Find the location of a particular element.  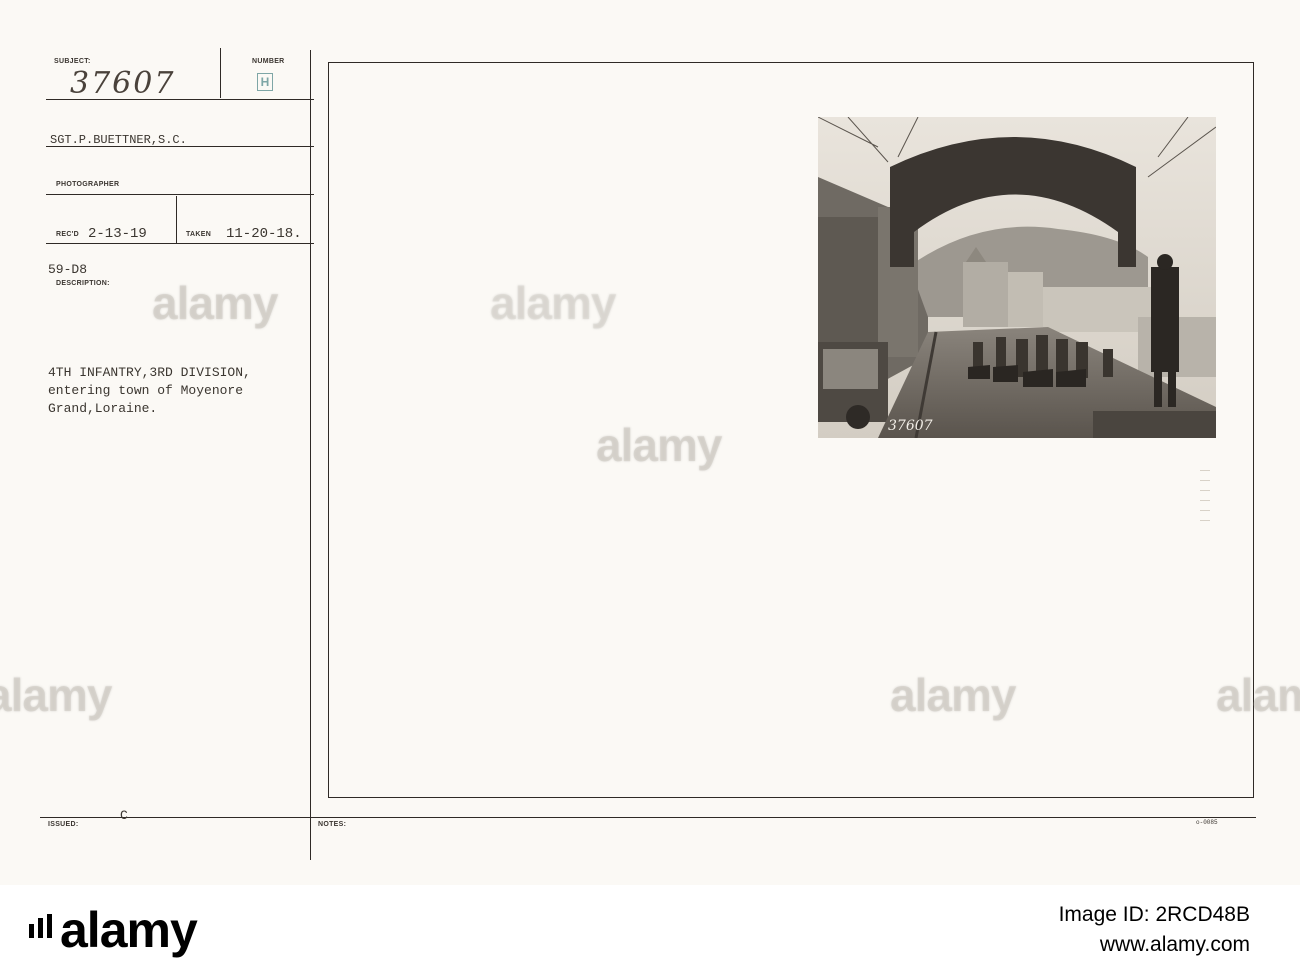

alamy-logo-icon is located at coordinates (40, 926).